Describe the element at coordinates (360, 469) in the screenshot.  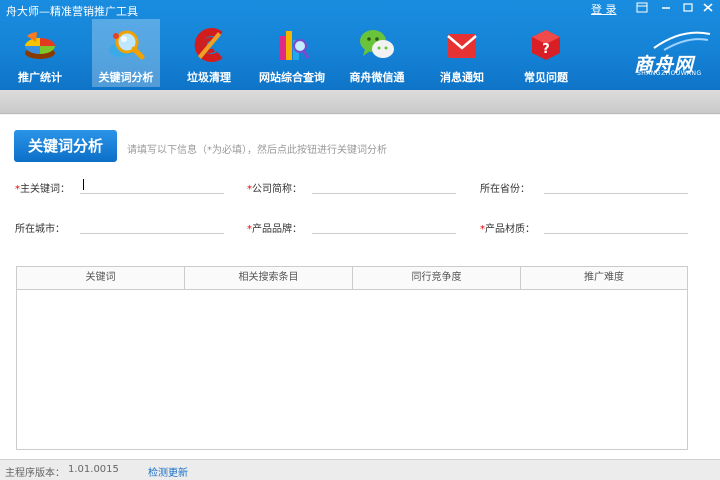
I see `status-bar: 主程序版本： 1.01.0015 检测更新` at that location.